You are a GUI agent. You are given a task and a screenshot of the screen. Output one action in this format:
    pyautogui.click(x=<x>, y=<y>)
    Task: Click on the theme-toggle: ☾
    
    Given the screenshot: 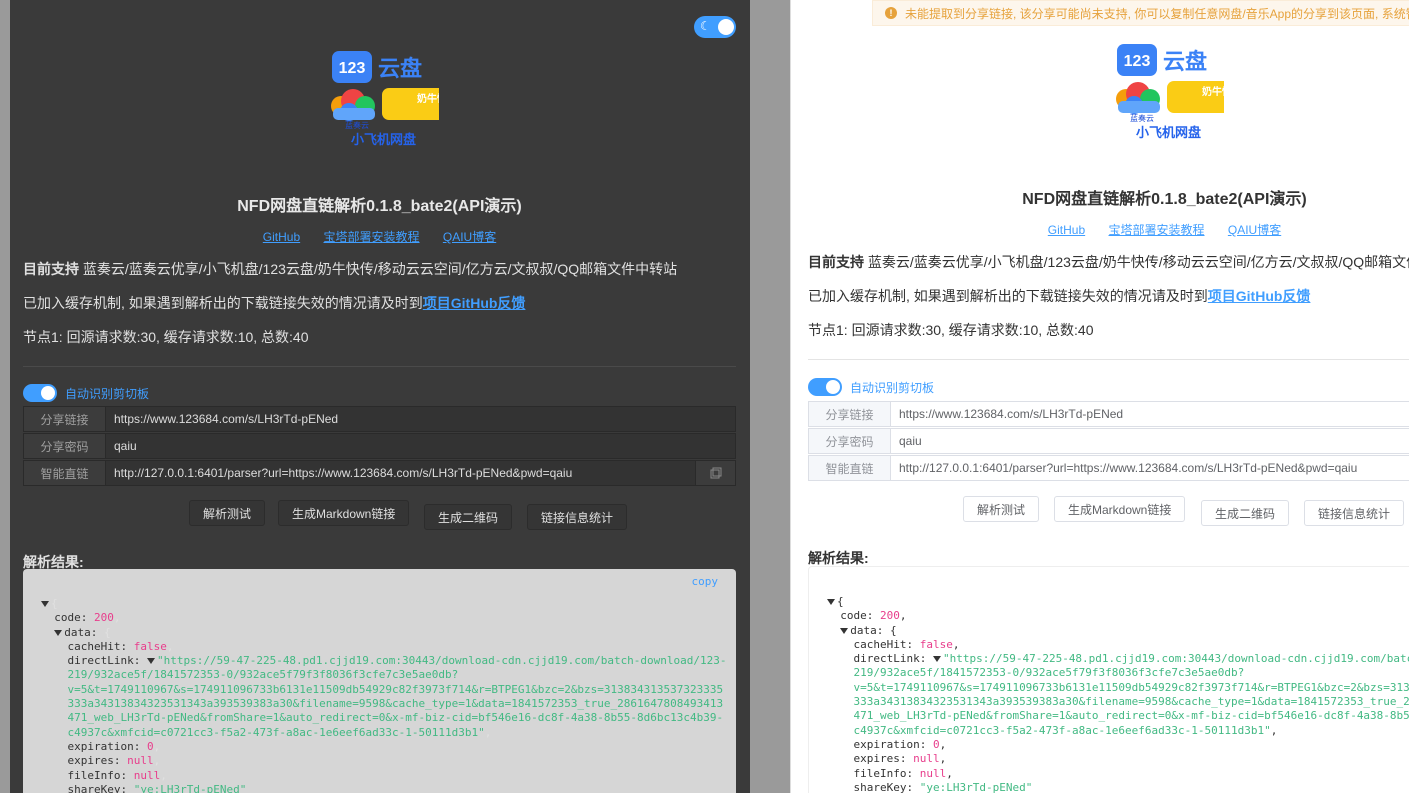 What is the action you would take?
    pyautogui.click(x=715, y=27)
    